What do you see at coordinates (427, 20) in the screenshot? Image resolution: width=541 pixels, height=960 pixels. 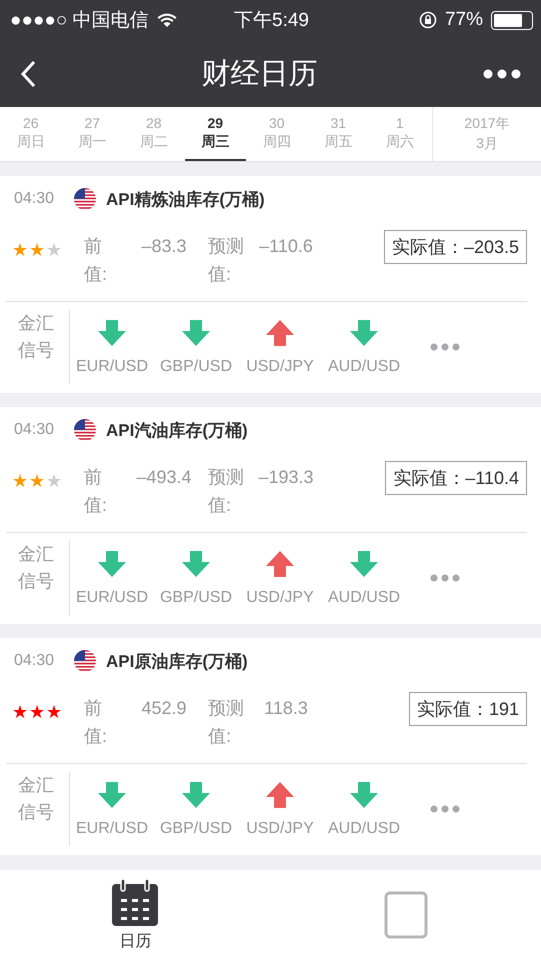 I see `rotation-lock-icon` at bounding box center [427, 20].